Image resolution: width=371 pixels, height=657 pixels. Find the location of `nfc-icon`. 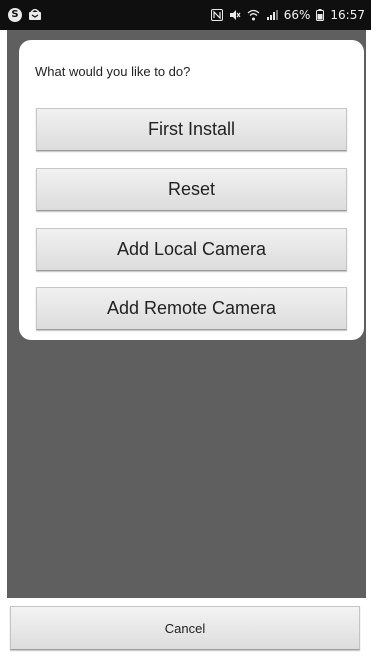

nfc-icon is located at coordinates (216, 15).